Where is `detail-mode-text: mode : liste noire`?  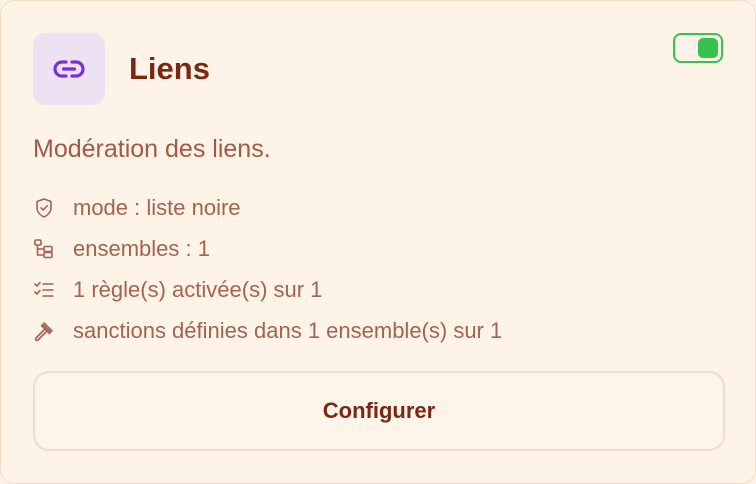 detail-mode-text: mode : liste noire is located at coordinates (157, 207).